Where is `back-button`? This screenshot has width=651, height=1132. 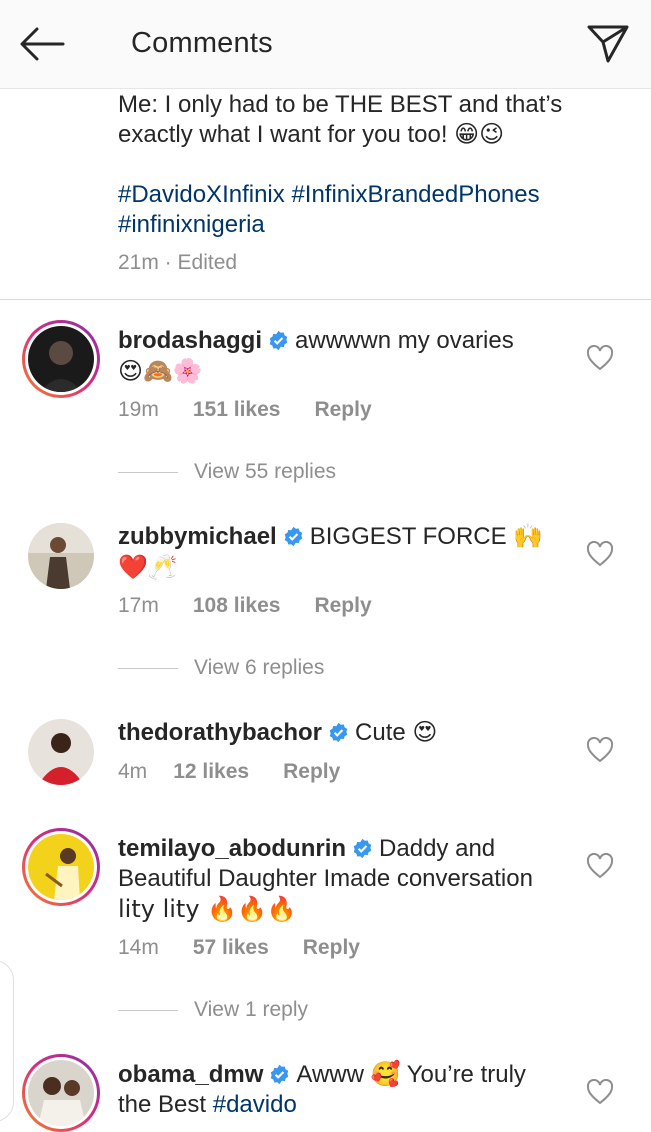
back-button is located at coordinates (42, 44).